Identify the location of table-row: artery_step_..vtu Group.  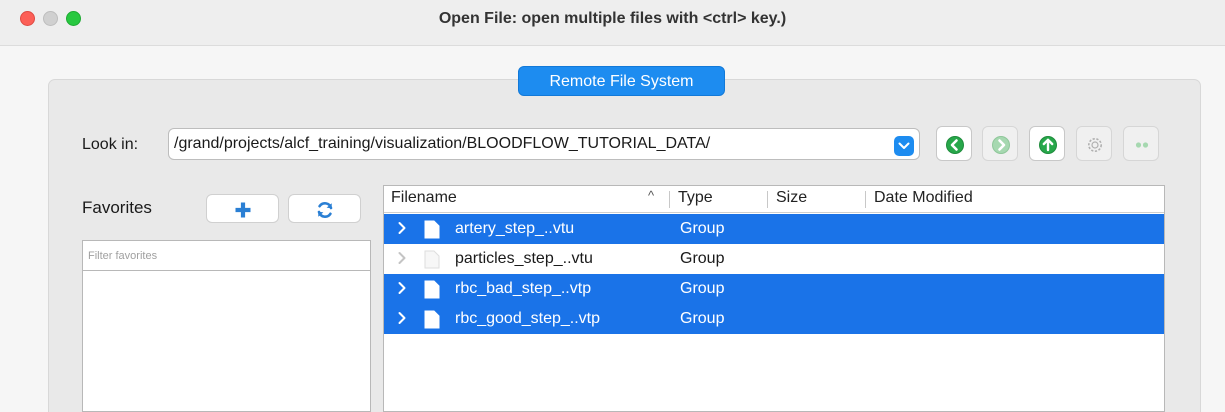
(774, 229).